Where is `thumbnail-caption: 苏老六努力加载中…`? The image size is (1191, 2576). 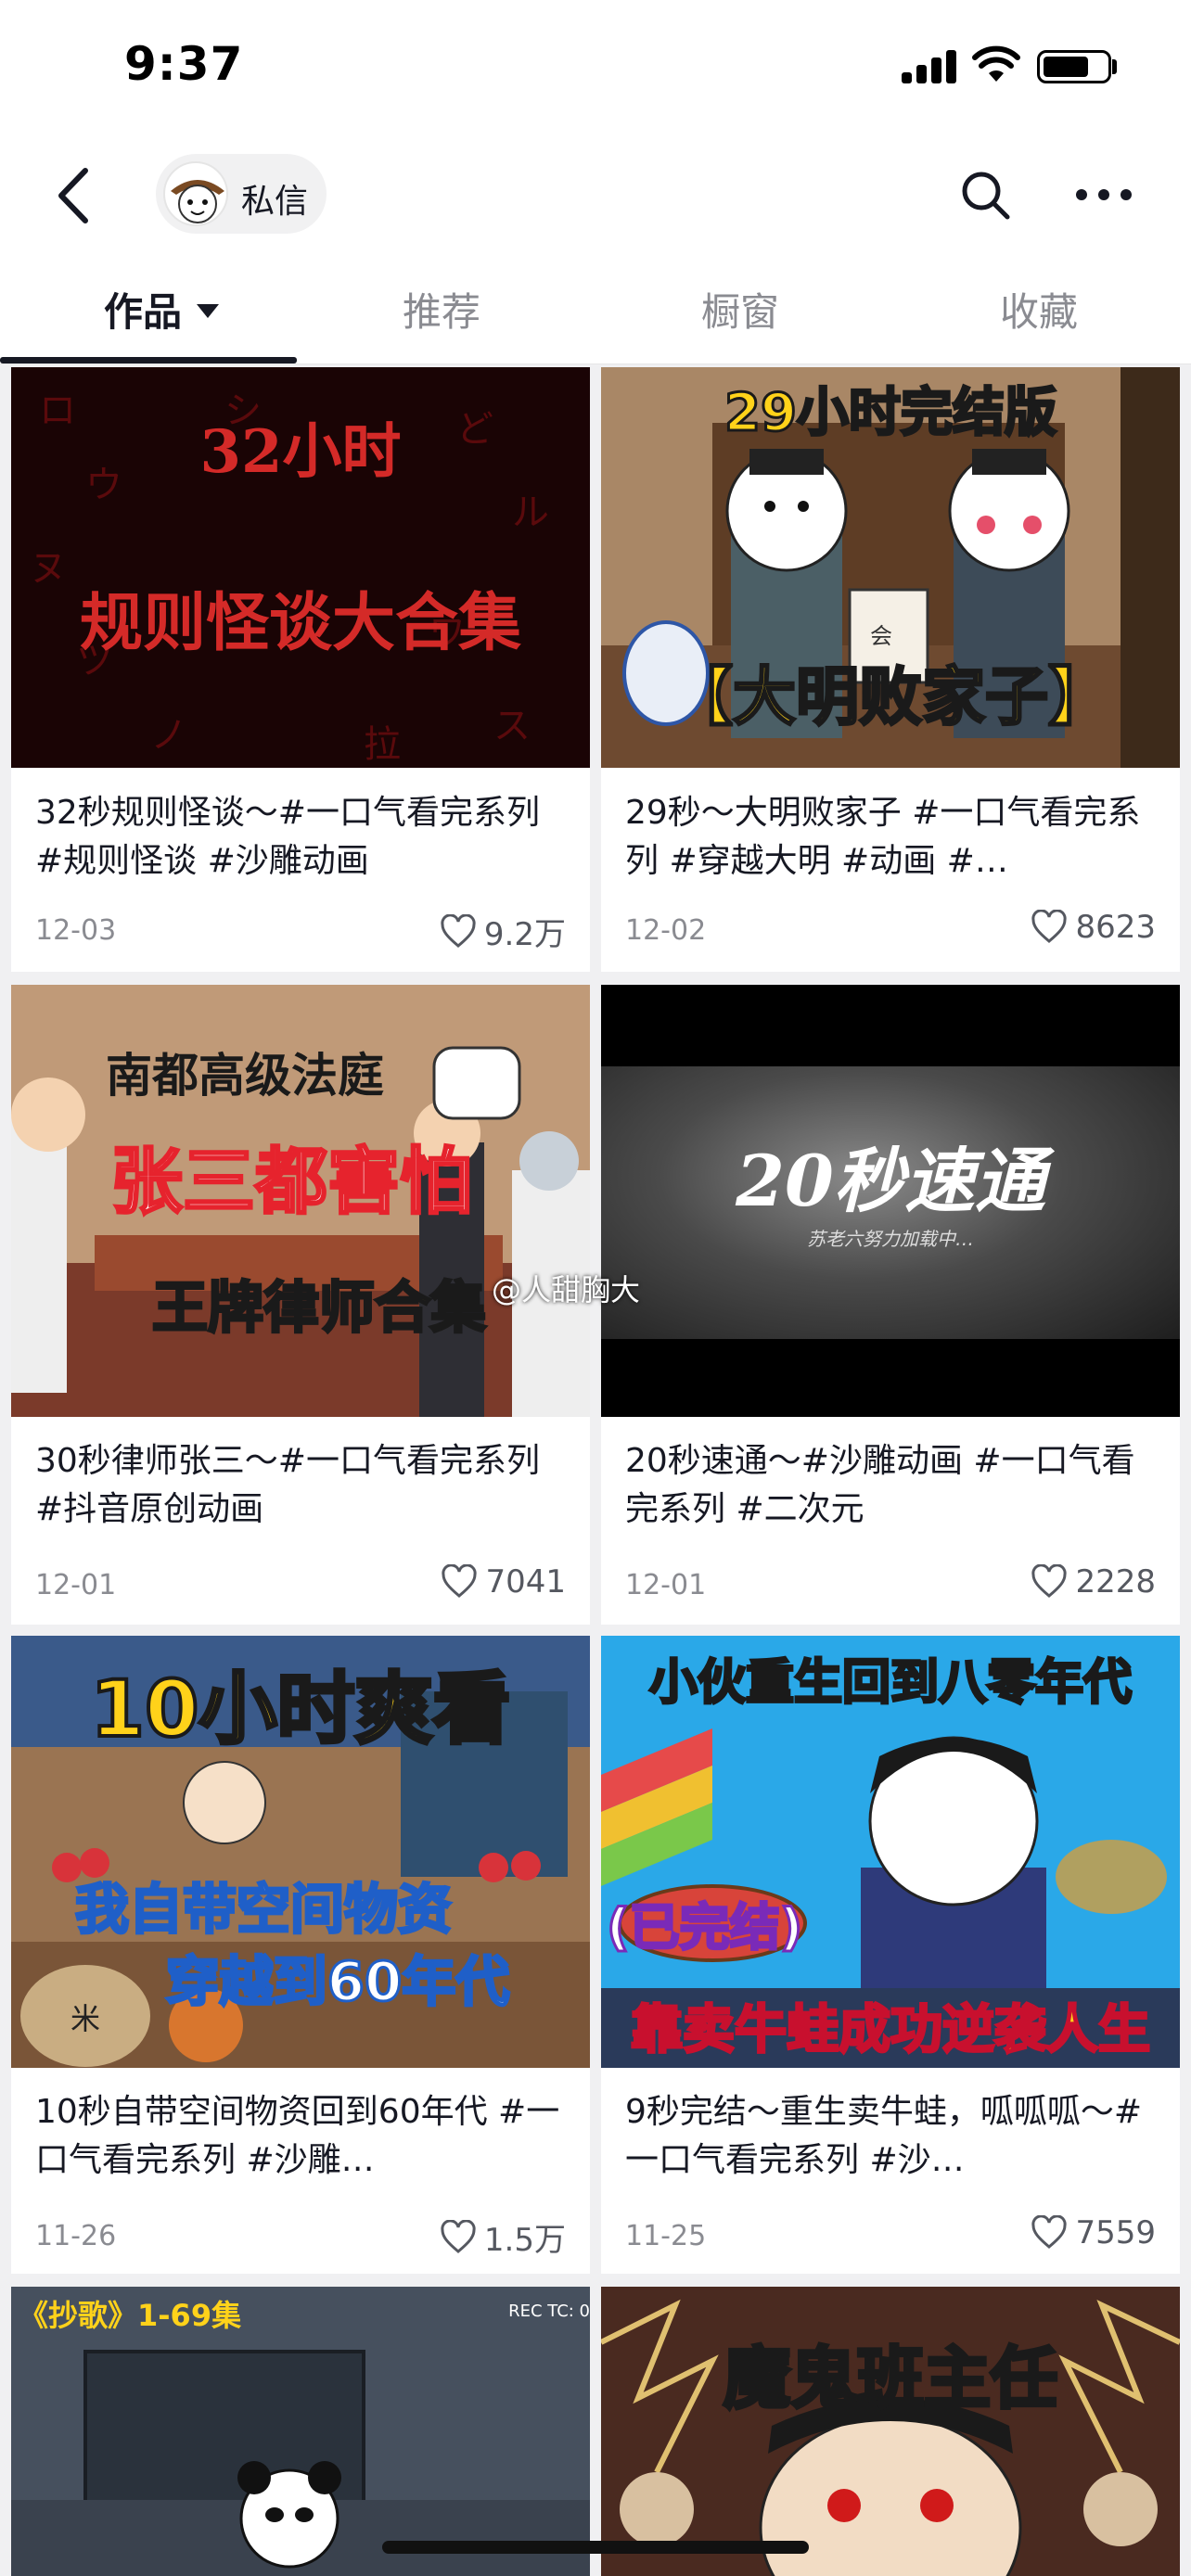
thumbnail-caption: 苏老六努力加载中… is located at coordinates (890, 1239).